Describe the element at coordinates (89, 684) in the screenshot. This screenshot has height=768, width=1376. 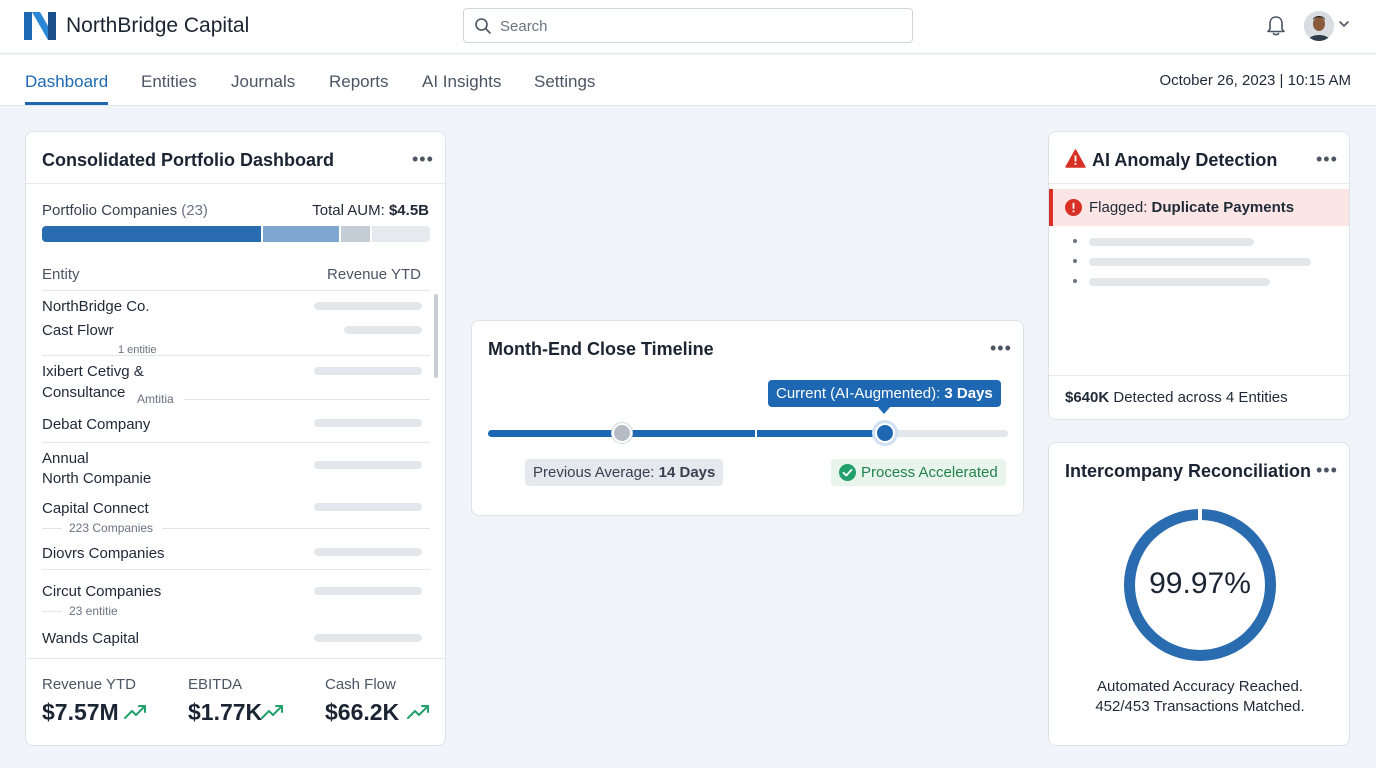
I see `kpi-revenue-label: Revenue YTD` at that location.